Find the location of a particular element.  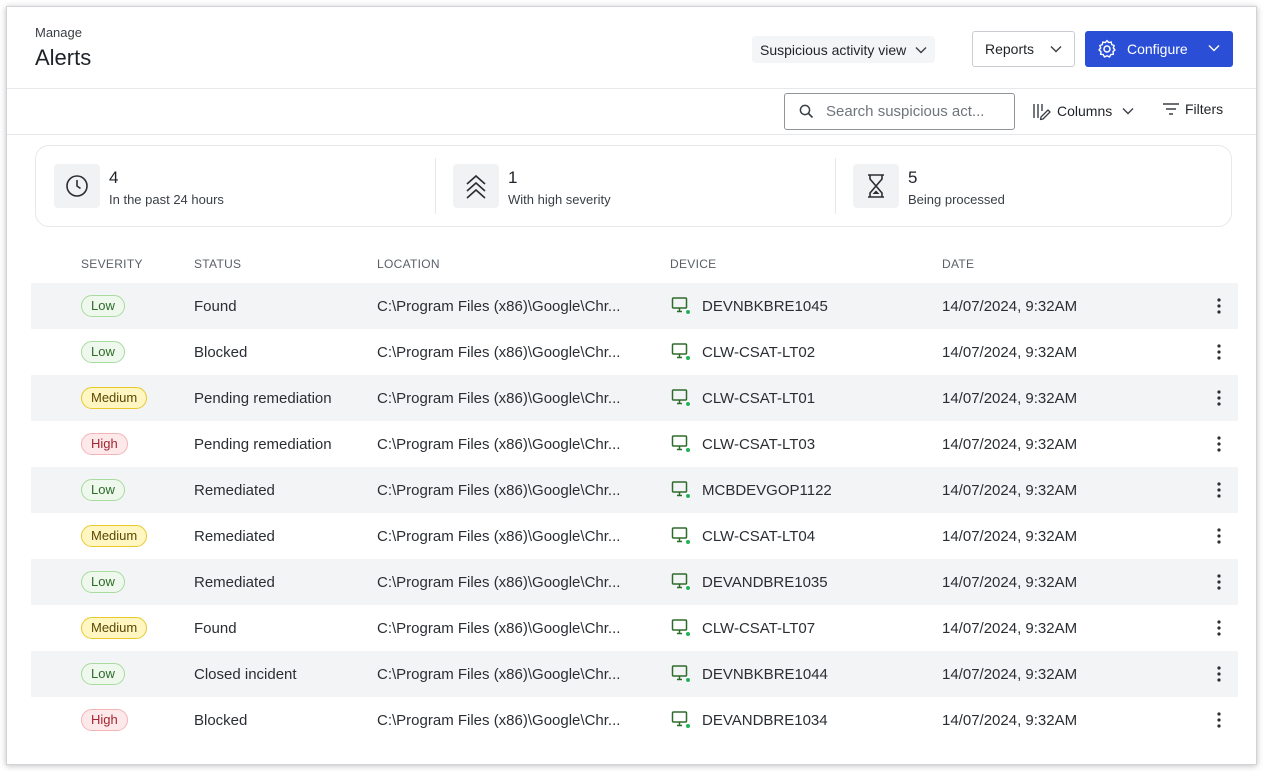

search-icon is located at coordinates (806, 111).